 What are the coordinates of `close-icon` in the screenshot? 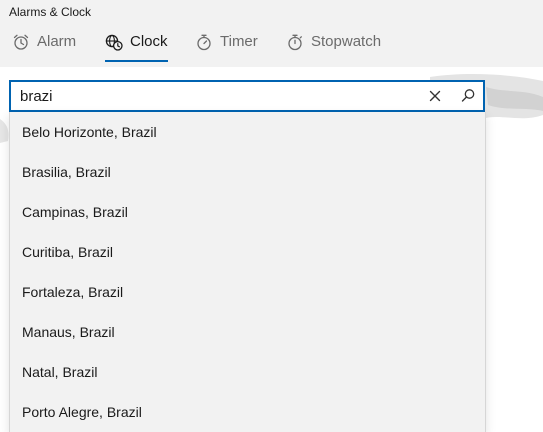 It's located at (435, 96).